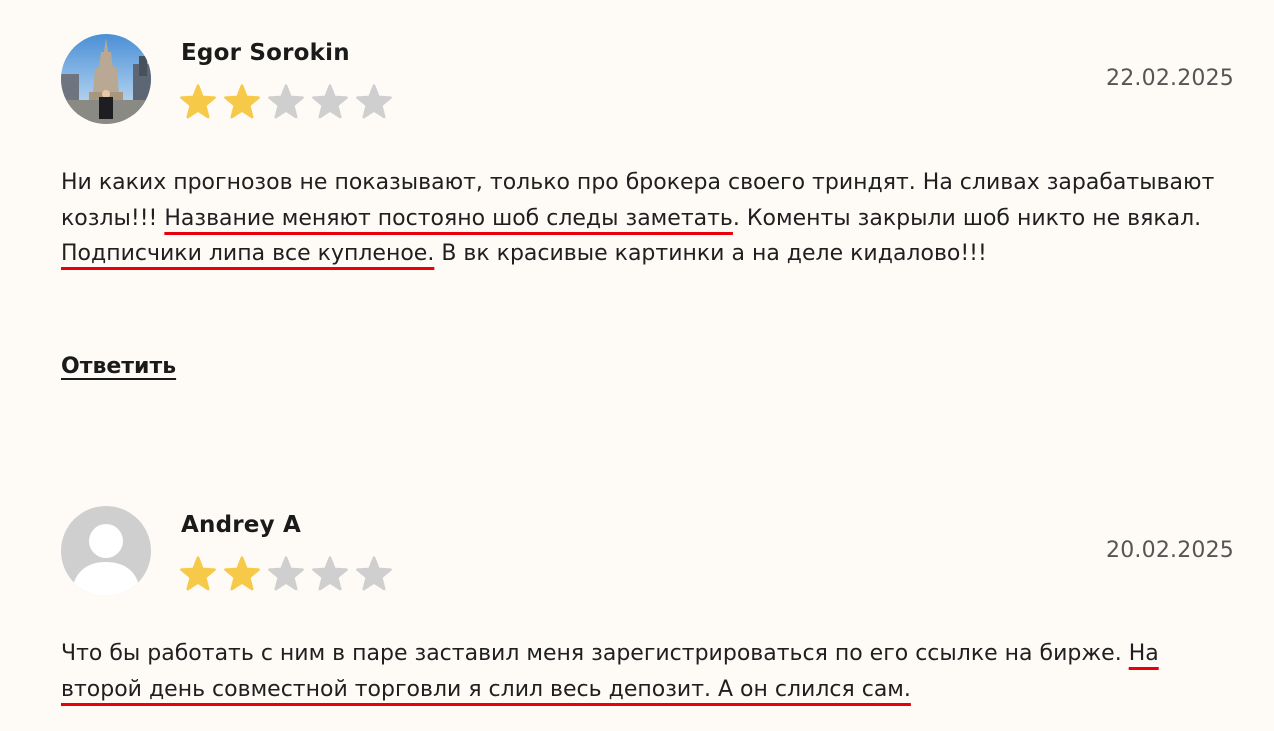 This screenshot has width=1274, height=731. Describe the element at coordinates (265, 53) in the screenshot. I see `author-name: Egor Sorokin` at that location.